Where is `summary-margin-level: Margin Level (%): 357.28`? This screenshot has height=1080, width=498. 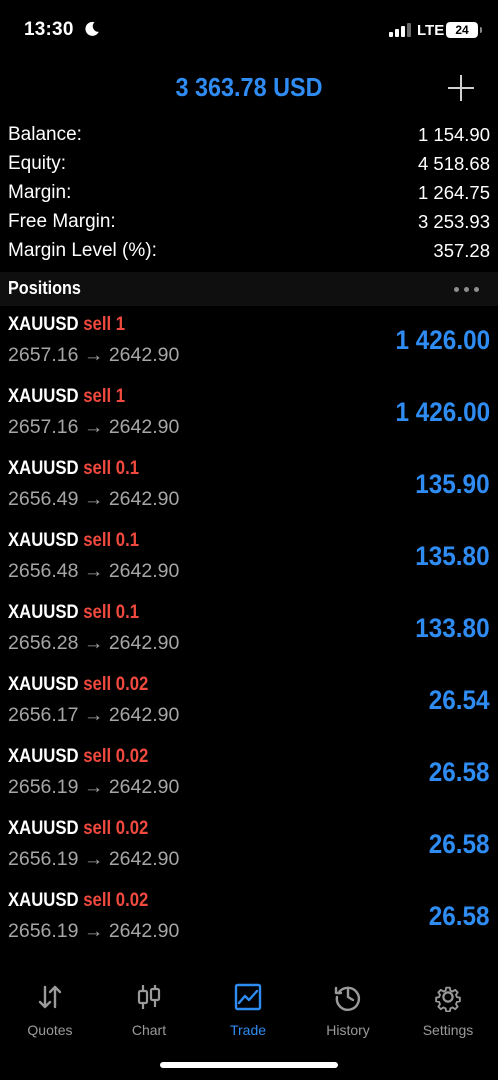
summary-margin-level: Margin Level (%): 357.28 is located at coordinates (249, 250).